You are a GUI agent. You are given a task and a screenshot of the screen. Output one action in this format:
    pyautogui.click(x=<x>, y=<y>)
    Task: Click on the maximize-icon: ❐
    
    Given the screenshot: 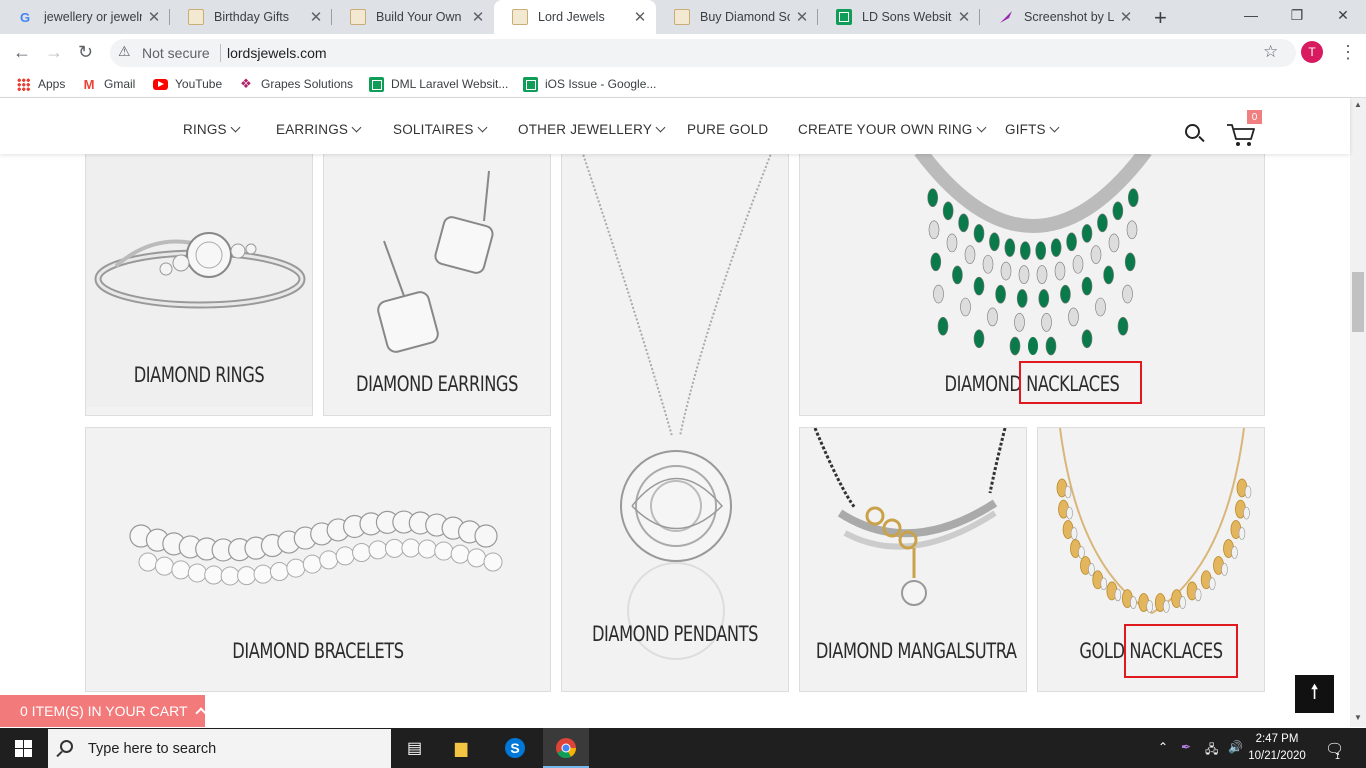 What is the action you would take?
    pyautogui.click(x=1297, y=15)
    